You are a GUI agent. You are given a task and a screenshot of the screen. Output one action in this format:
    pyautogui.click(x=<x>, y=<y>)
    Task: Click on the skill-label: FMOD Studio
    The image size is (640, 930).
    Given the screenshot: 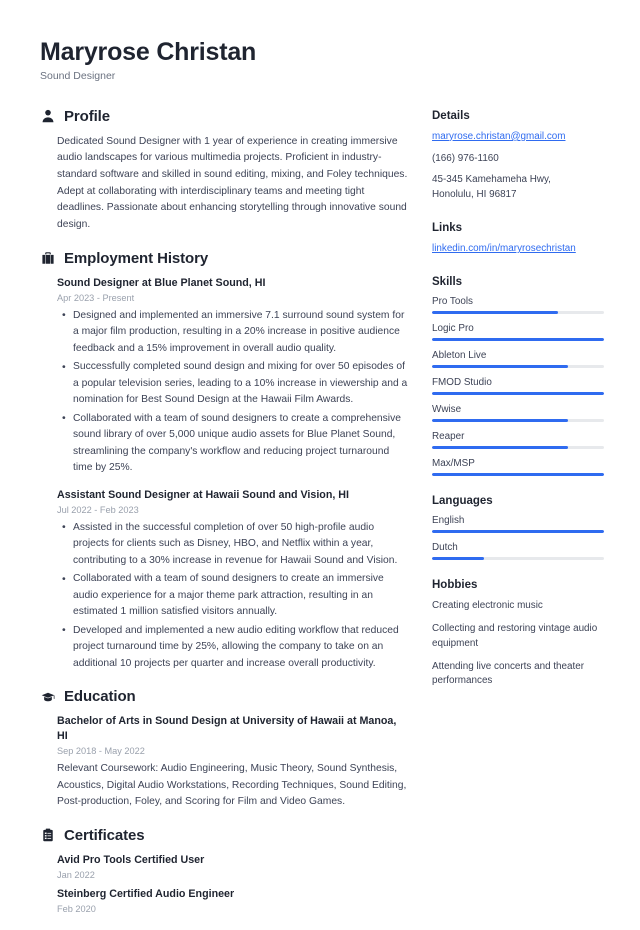 What is the action you would take?
    pyautogui.click(x=462, y=383)
    